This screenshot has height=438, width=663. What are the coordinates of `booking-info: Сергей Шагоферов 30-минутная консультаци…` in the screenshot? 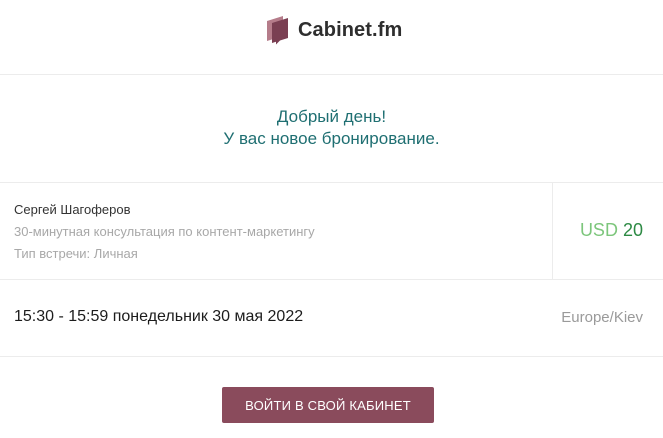 It's located at (164, 232).